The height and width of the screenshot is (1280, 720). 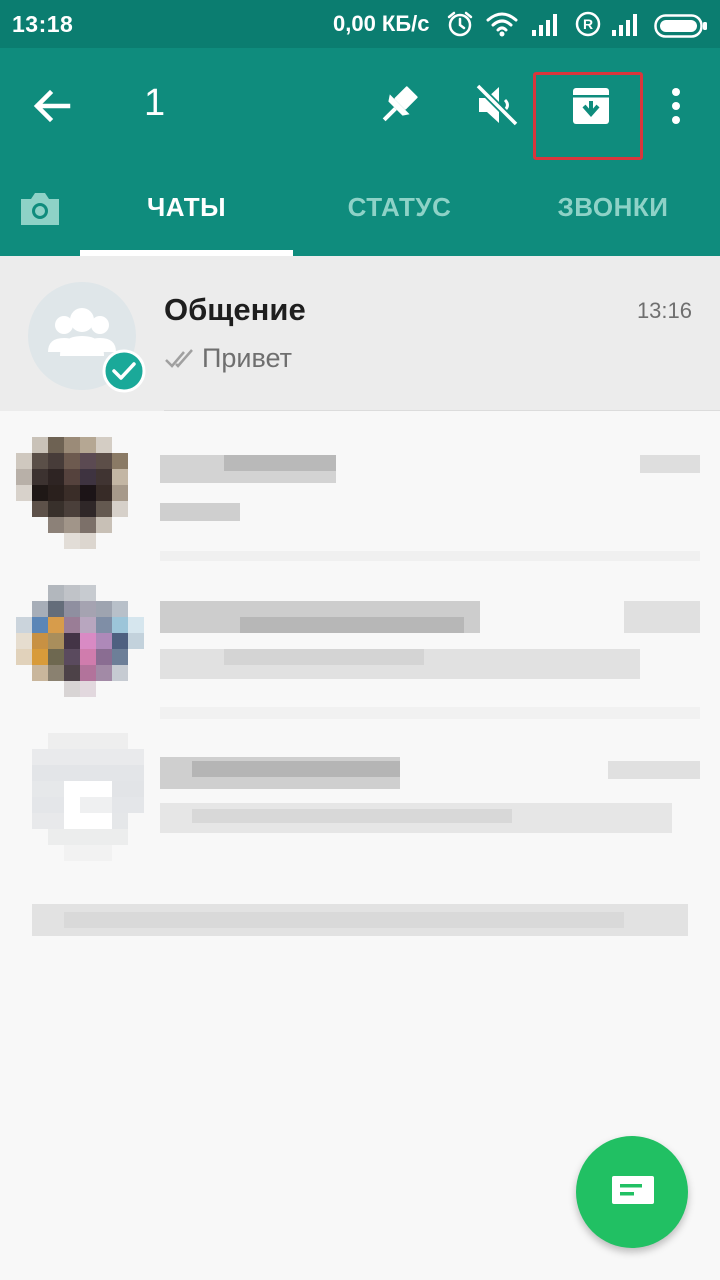 I want to click on chat-time: 13:16, so click(x=664, y=310).